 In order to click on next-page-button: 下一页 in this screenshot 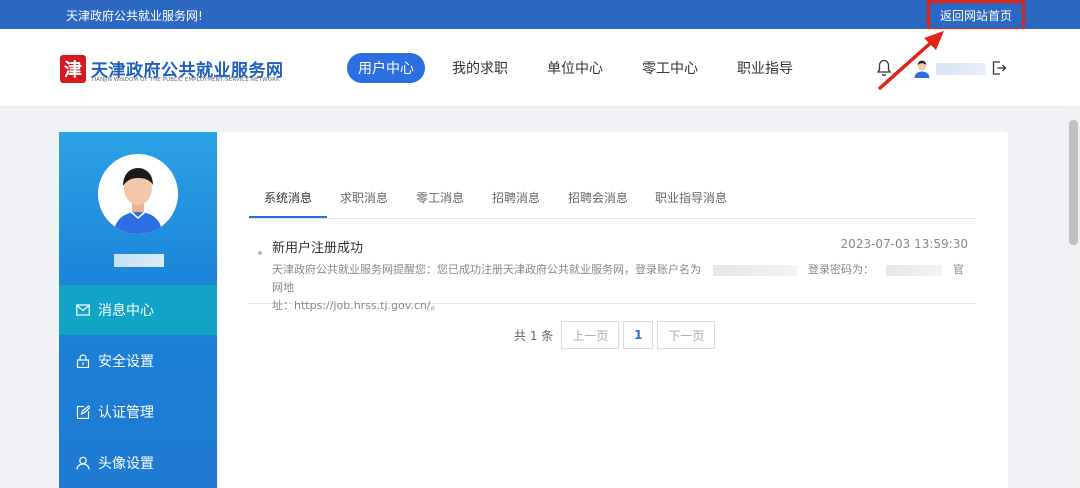, I will do `click(686, 335)`.